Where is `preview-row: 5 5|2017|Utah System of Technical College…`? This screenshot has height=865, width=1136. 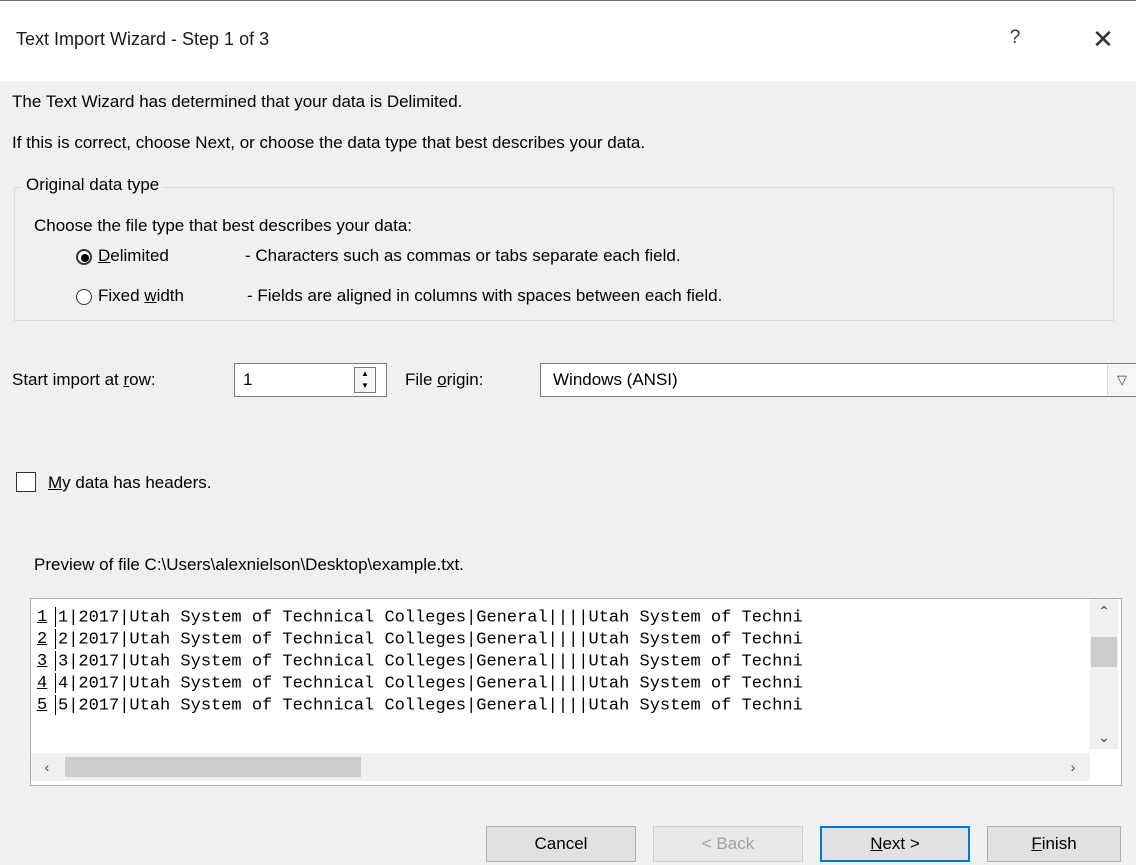
preview-row: 5 5|2017|Utah System of Technical College… is located at coordinates (420, 706).